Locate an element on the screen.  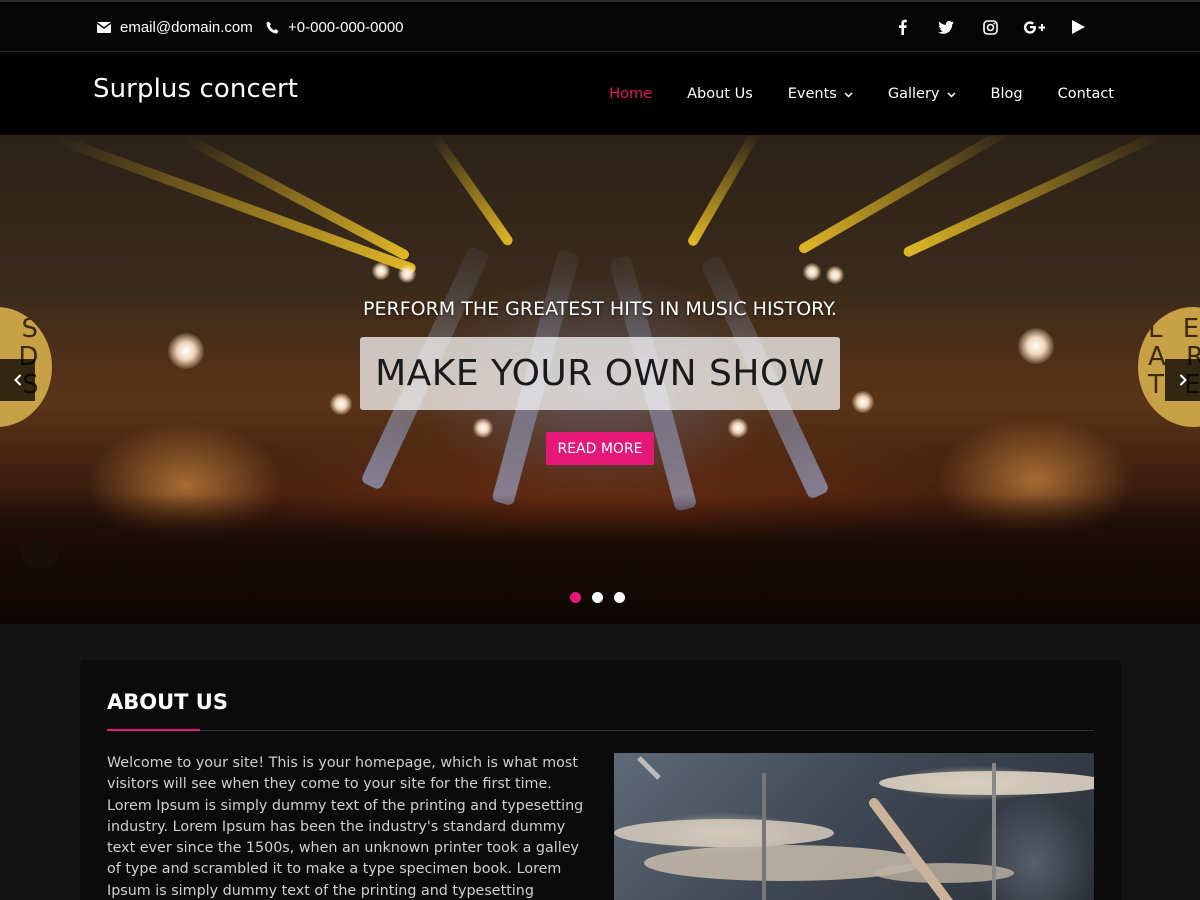
instagram-icon is located at coordinates (990, 27).